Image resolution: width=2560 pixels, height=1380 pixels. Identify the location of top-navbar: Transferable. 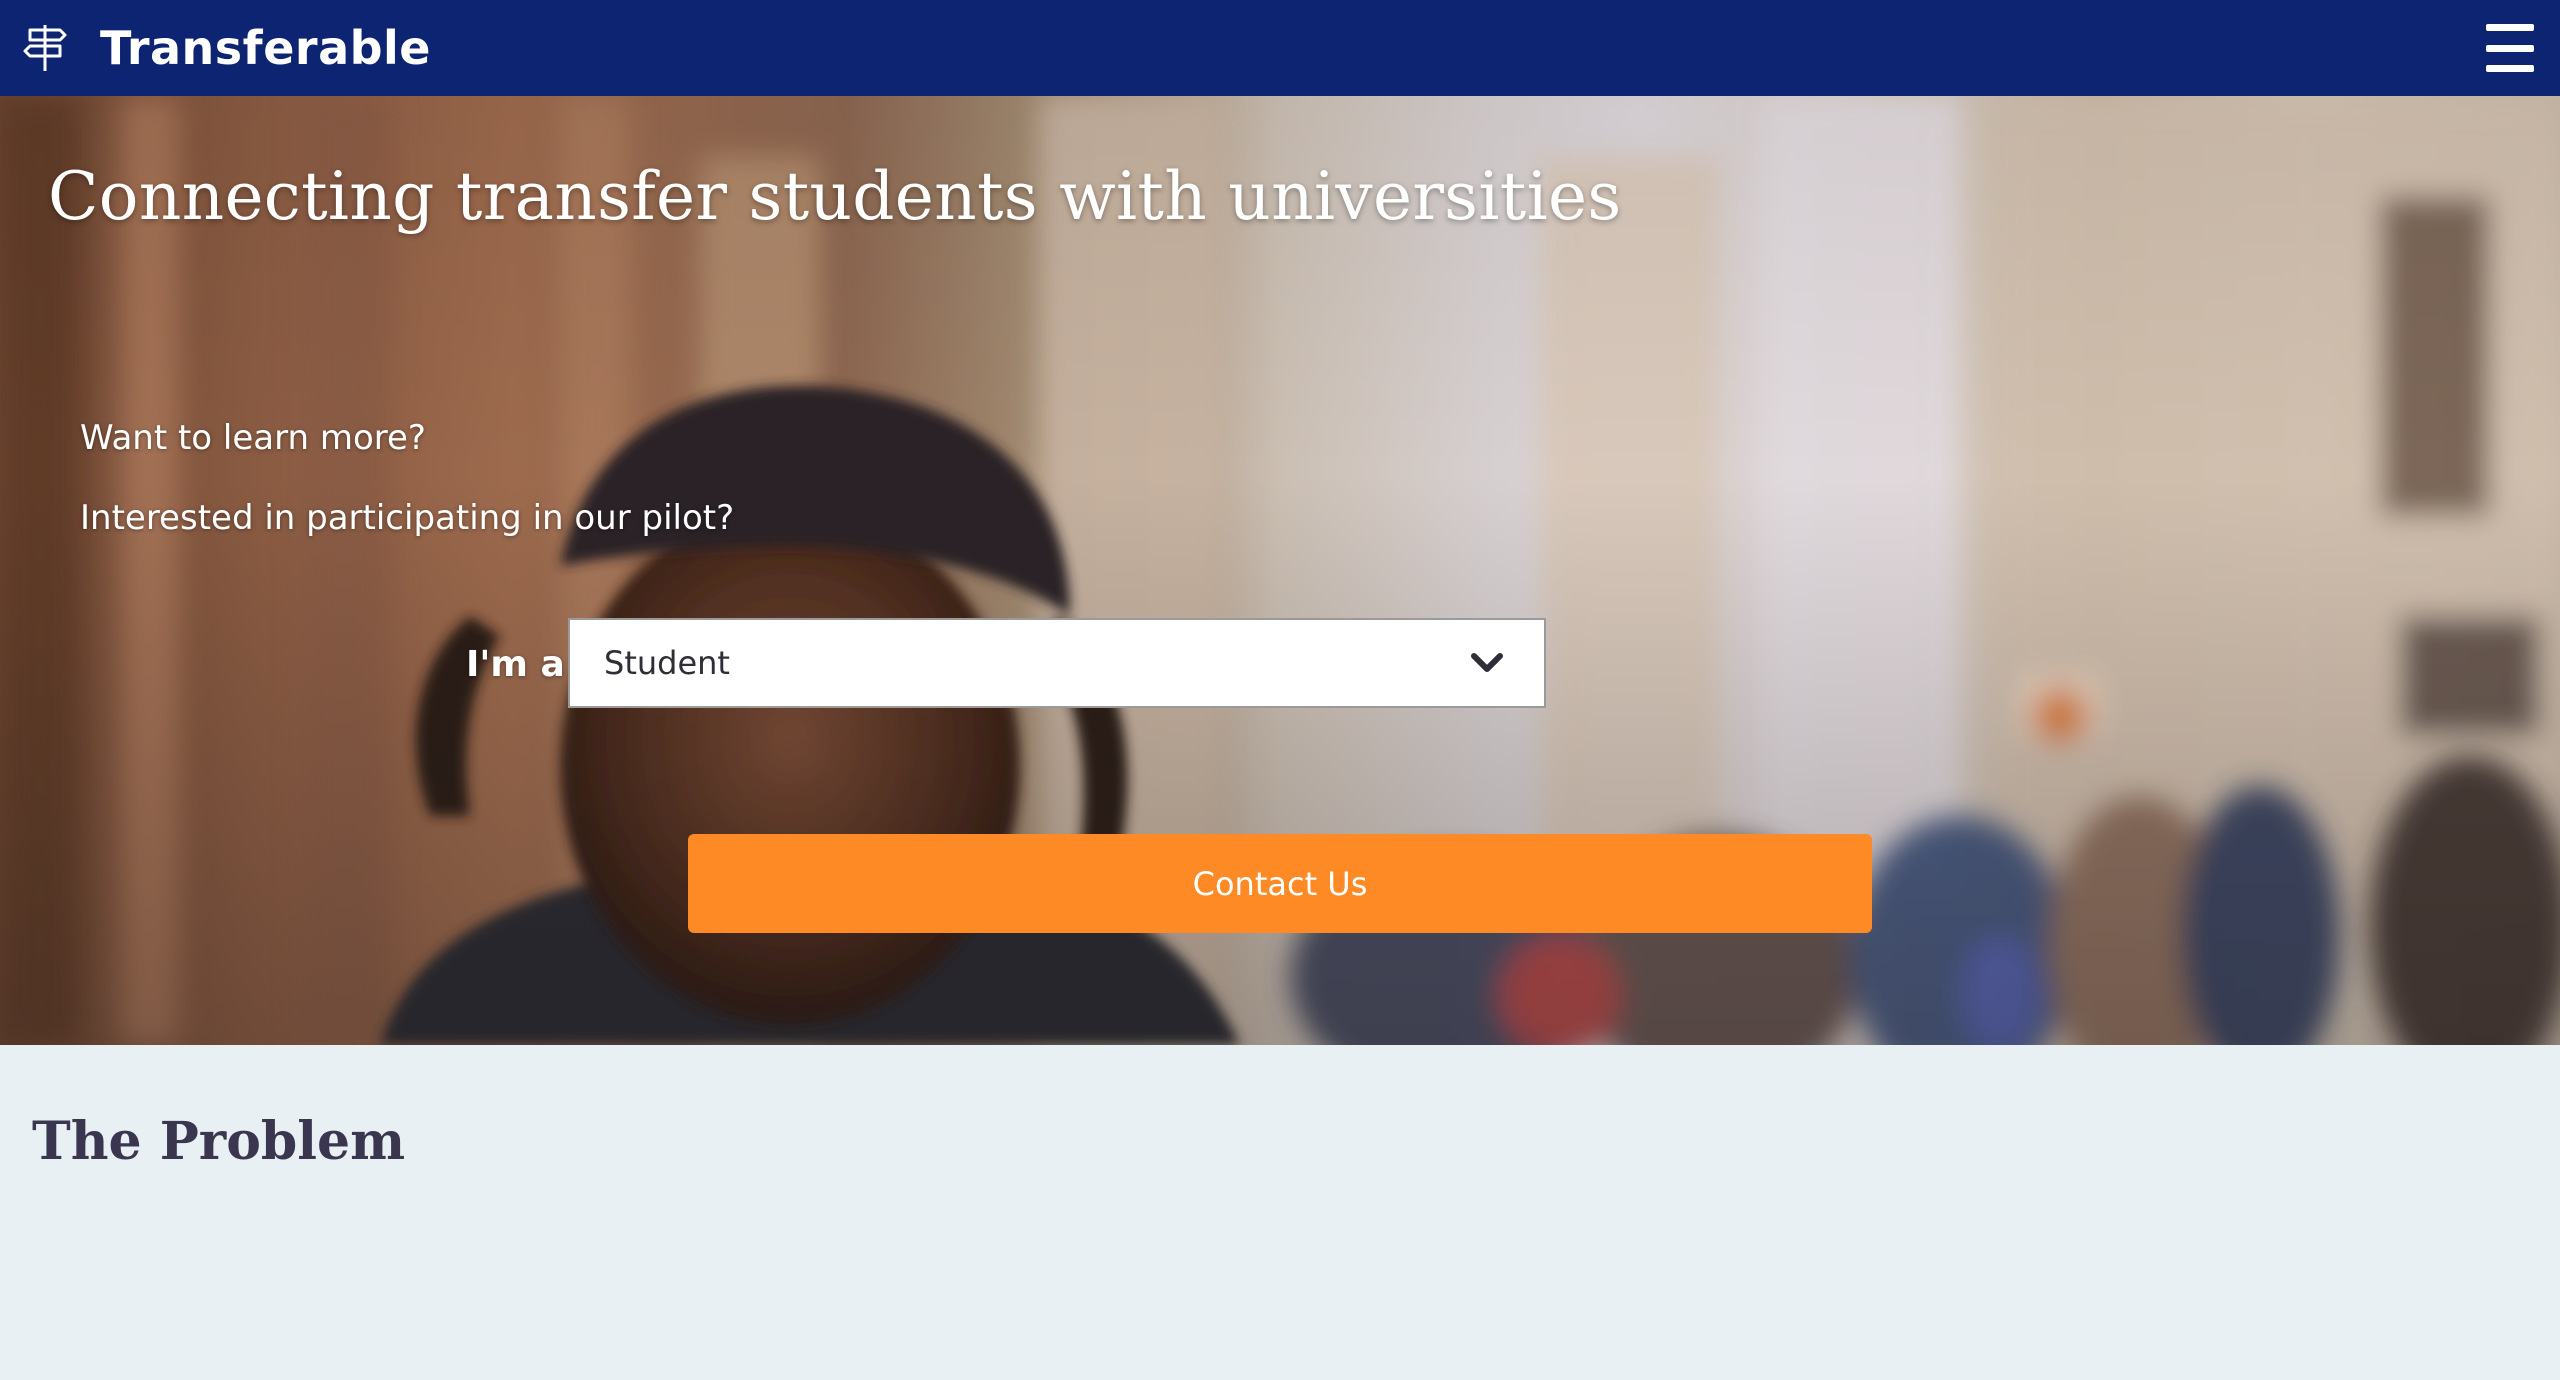
(1280, 48).